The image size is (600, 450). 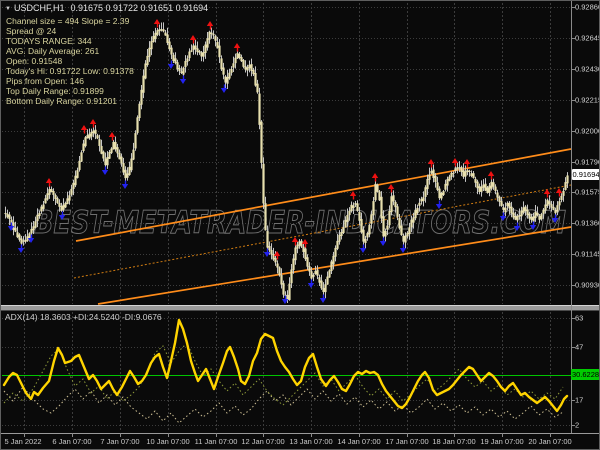 What do you see at coordinates (139, 8) in the screenshot?
I see `ohlc-quotes: 0.91675 0.91722 0.91651 0.91694` at bounding box center [139, 8].